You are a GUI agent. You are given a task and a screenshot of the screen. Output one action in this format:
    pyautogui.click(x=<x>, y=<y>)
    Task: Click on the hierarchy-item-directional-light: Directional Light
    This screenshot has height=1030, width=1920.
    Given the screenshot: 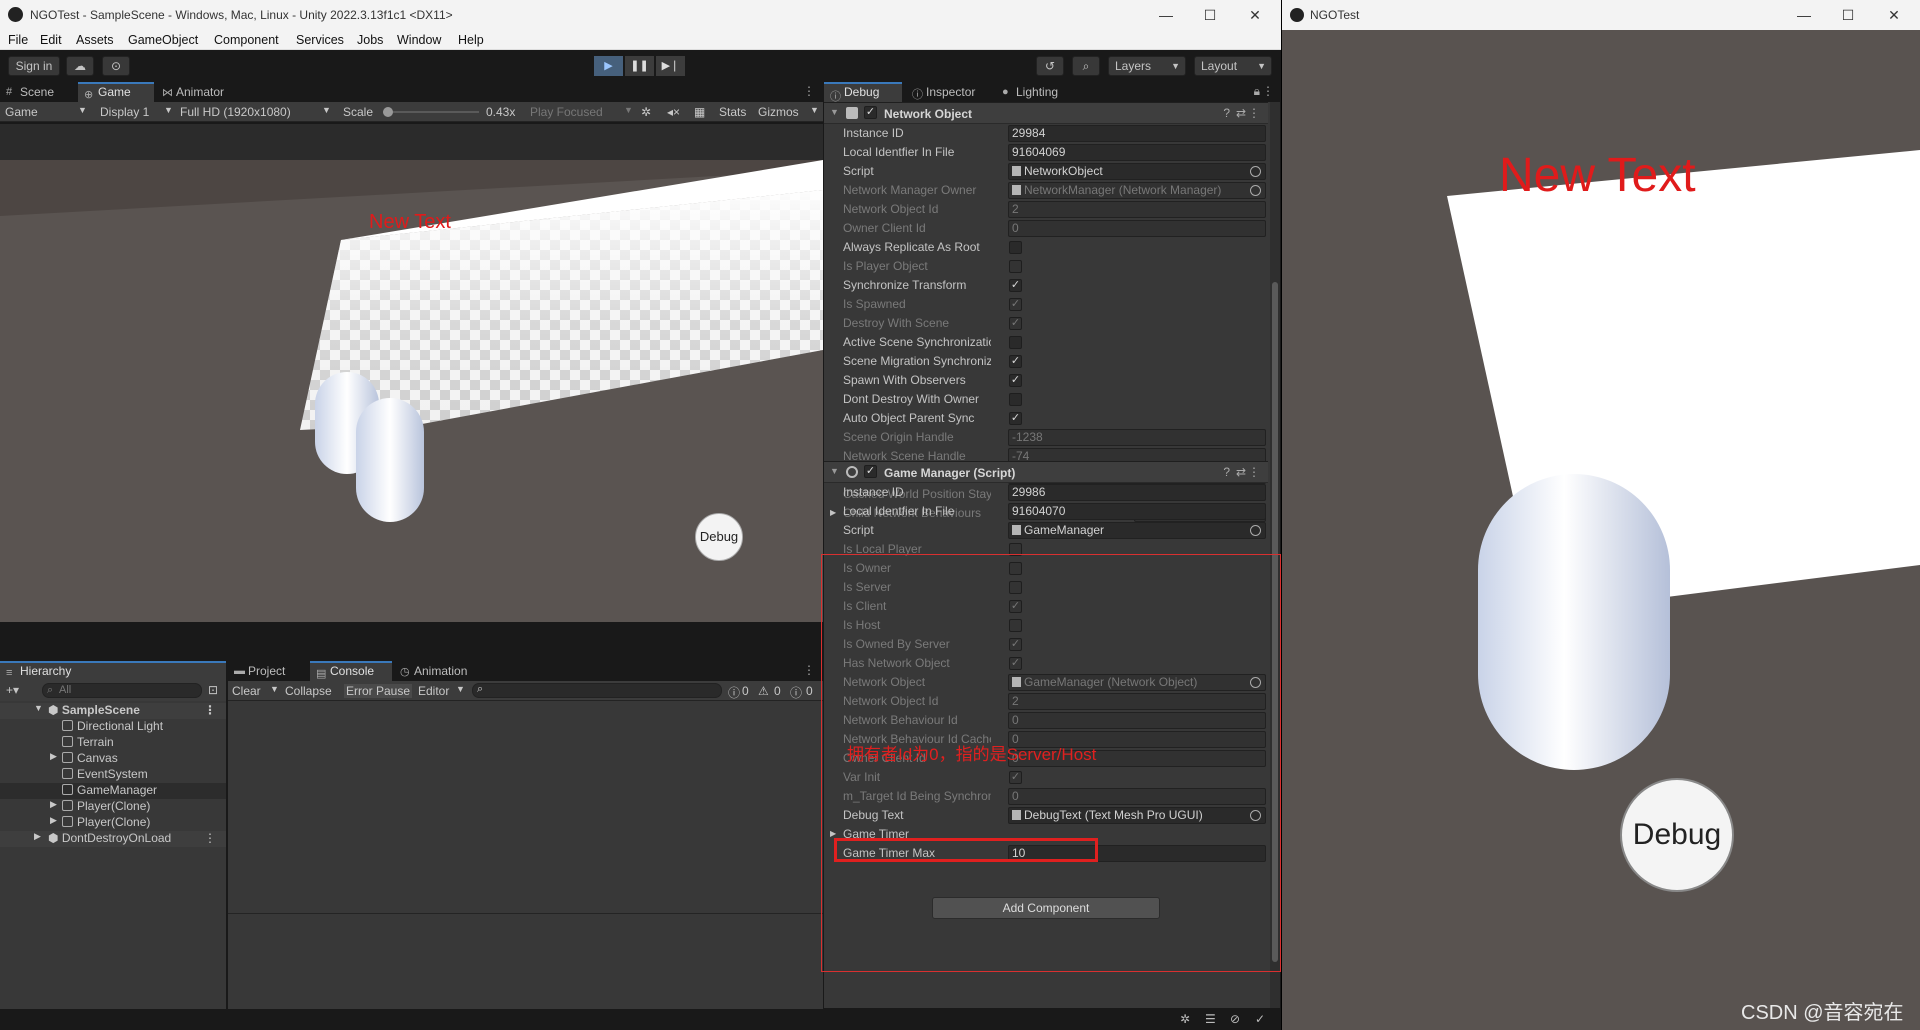 What is the action you would take?
    pyautogui.click(x=113, y=727)
    